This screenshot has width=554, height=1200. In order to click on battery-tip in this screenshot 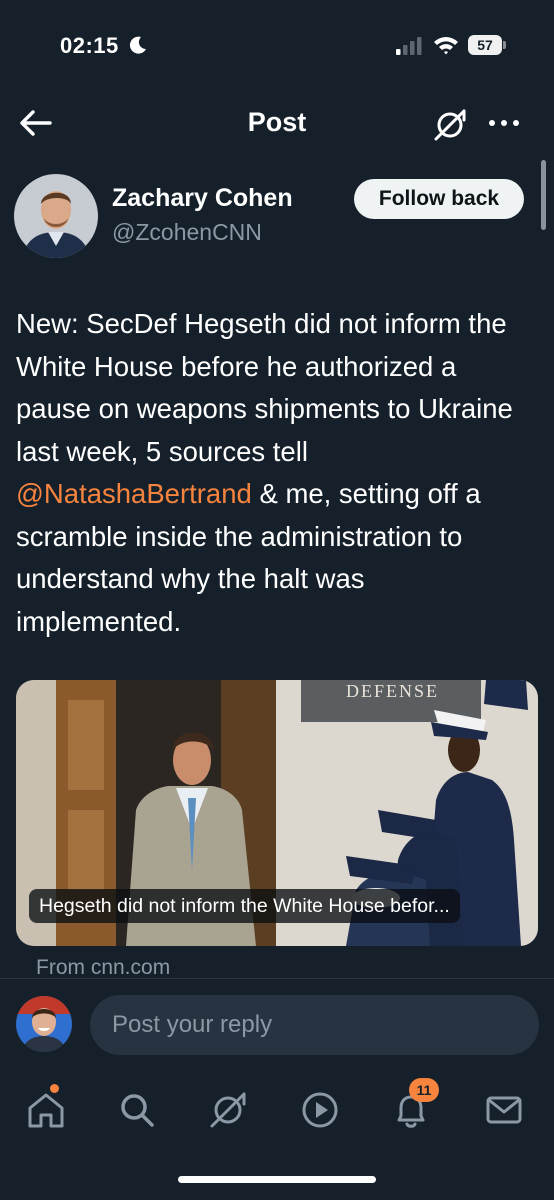, I will do `click(504, 45)`.